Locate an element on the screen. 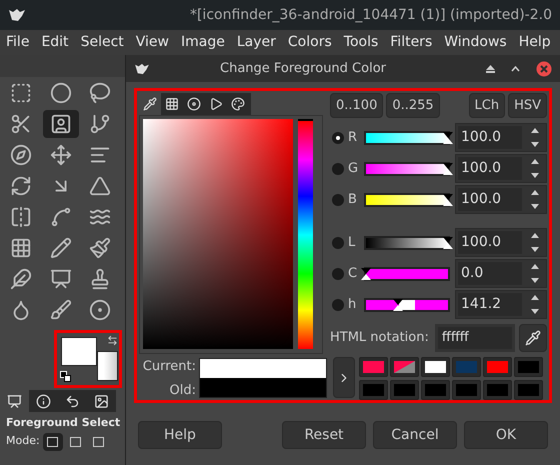  selector-tab is located at coordinates (150, 104).